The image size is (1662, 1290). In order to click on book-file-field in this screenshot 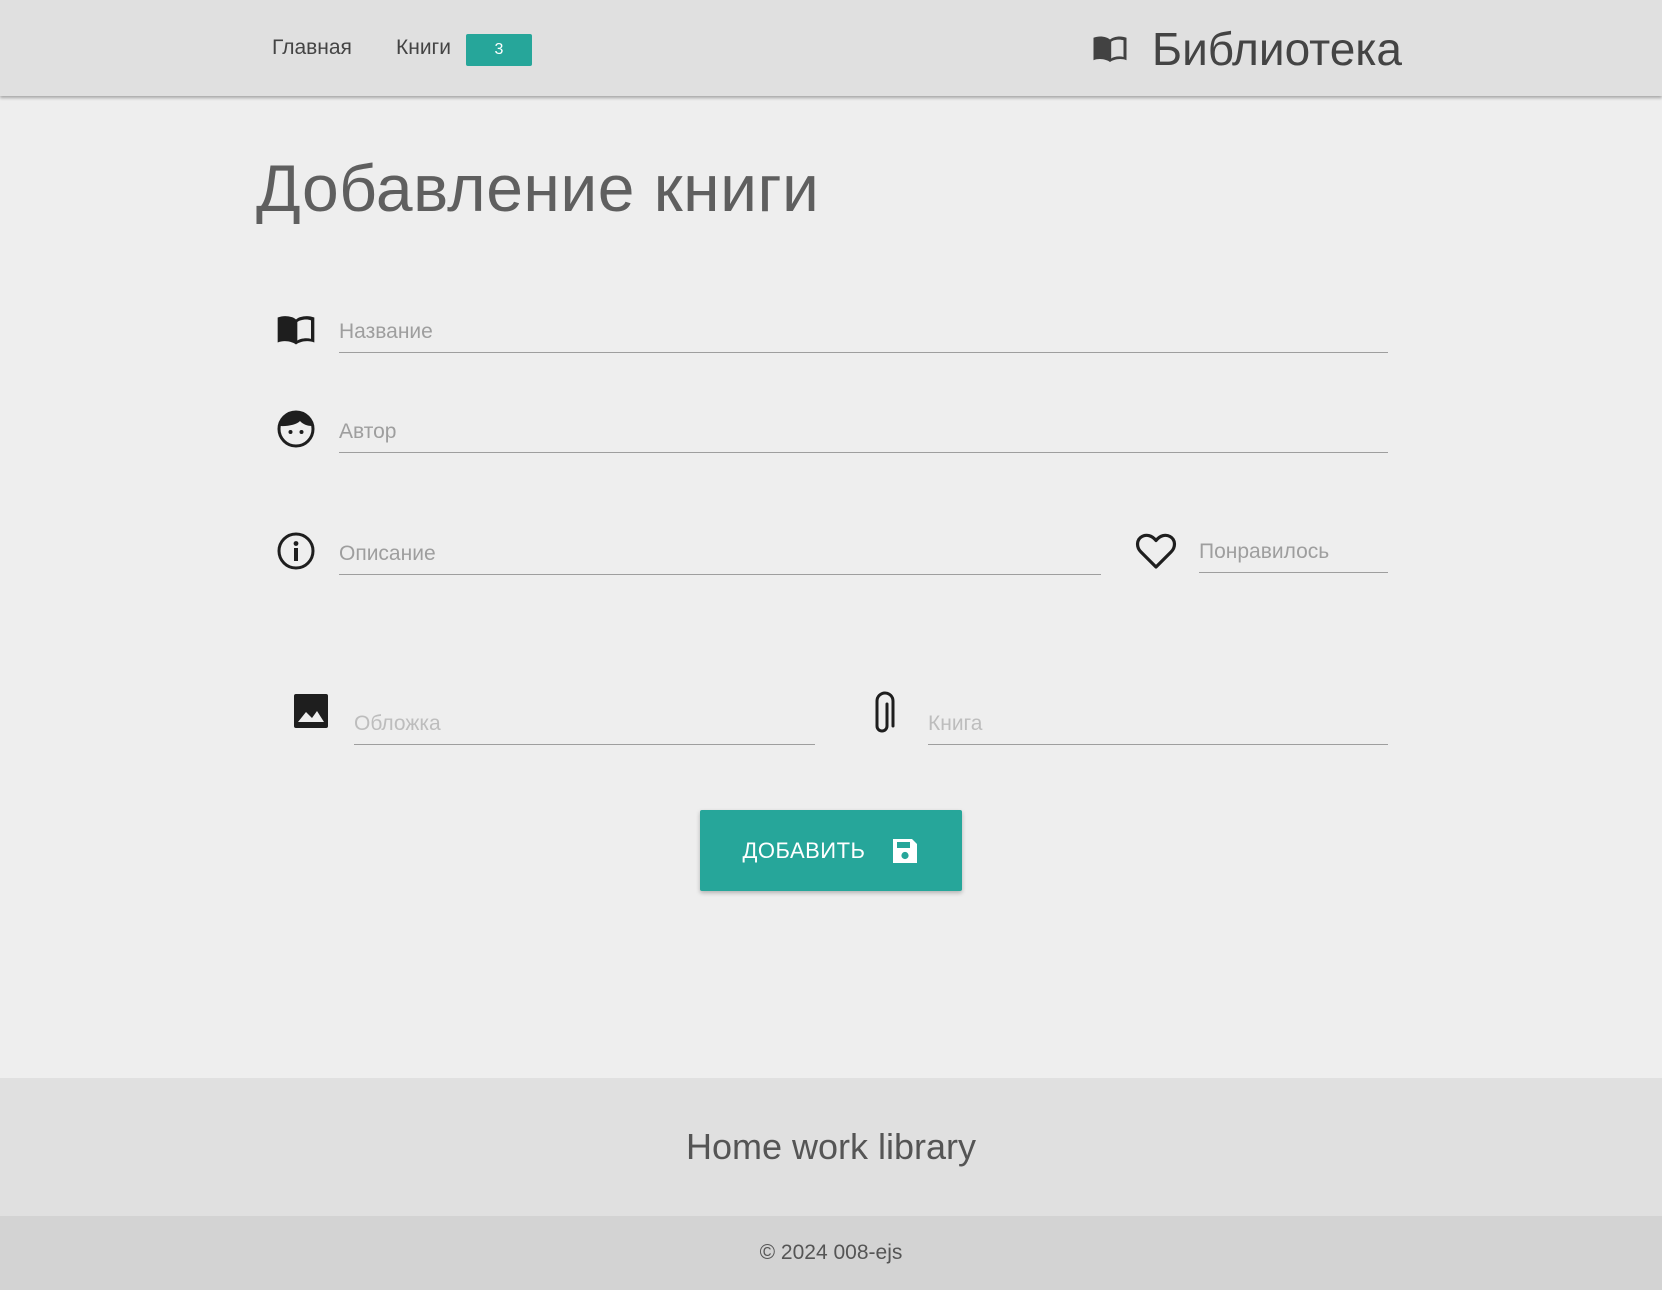, I will do `click(1158, 724)`.